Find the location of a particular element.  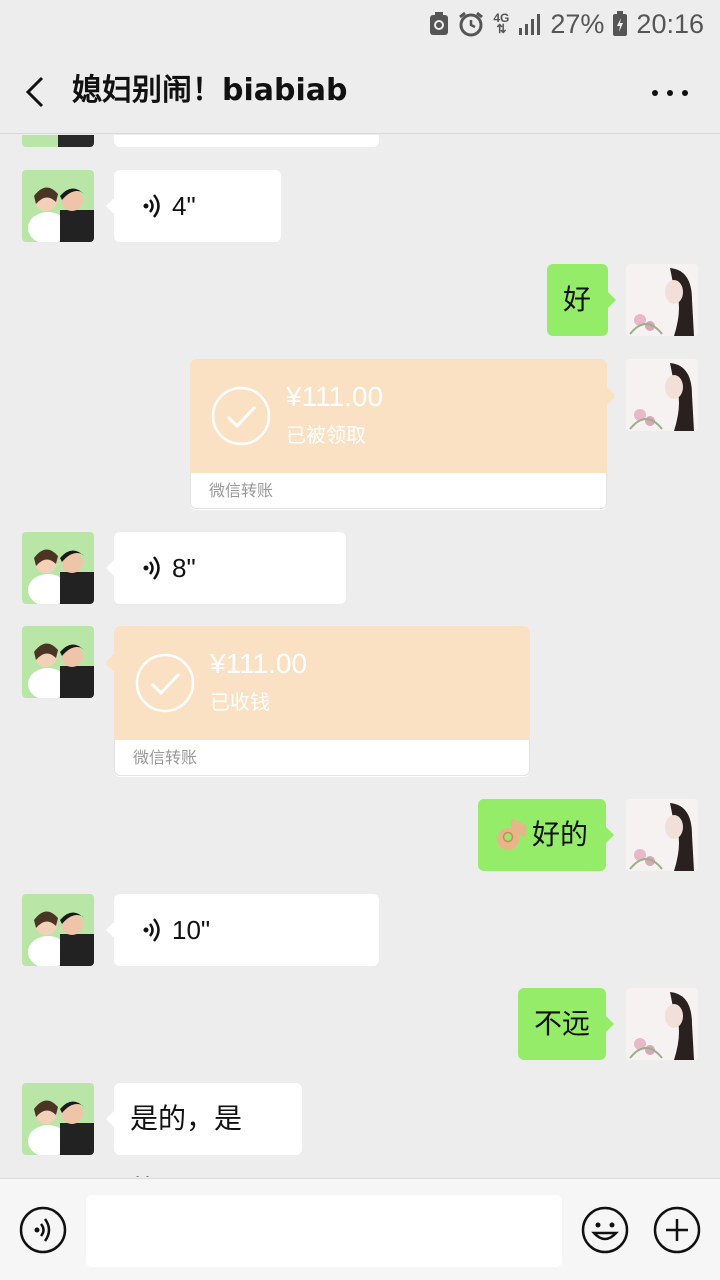

plus-icon is located at coordinates (677, 1230).